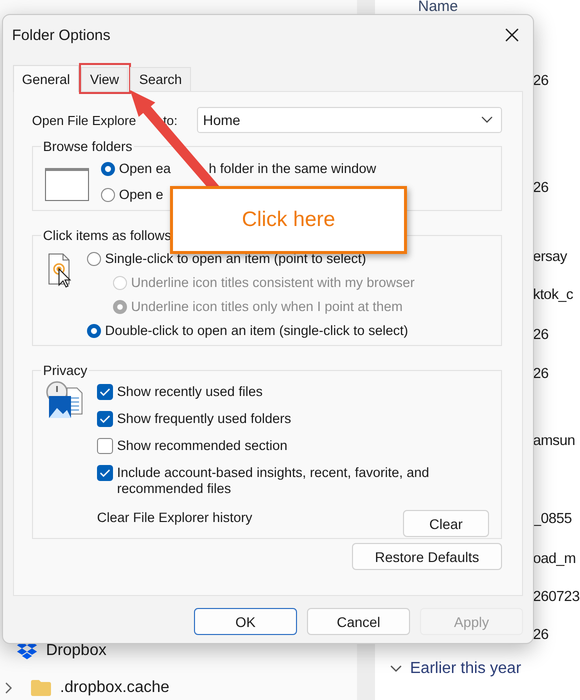 This screenshot has height=700, width=580. I want to click on option-label: Open e, so click(141, 194).